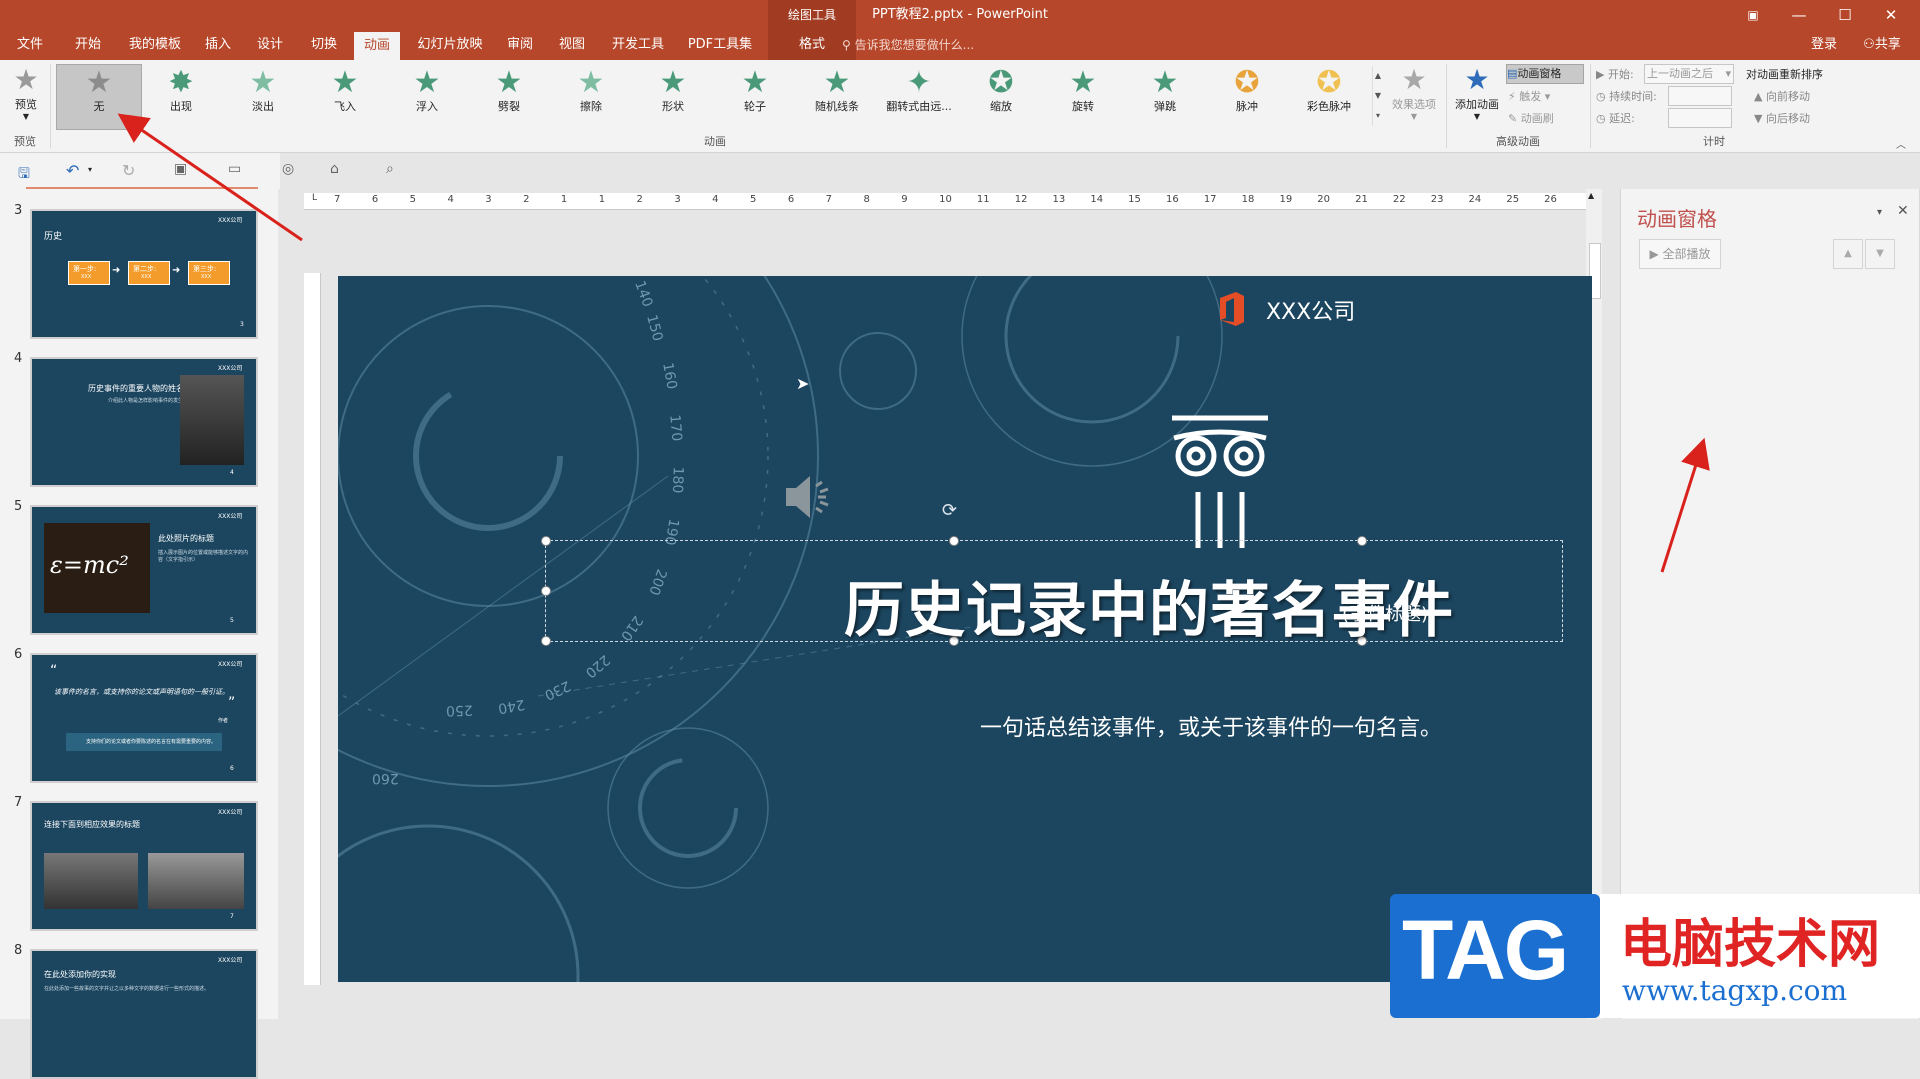  Describe the element at coordinates (1824, 45) in the screenshot. I see `login-link: 登录` at that location.